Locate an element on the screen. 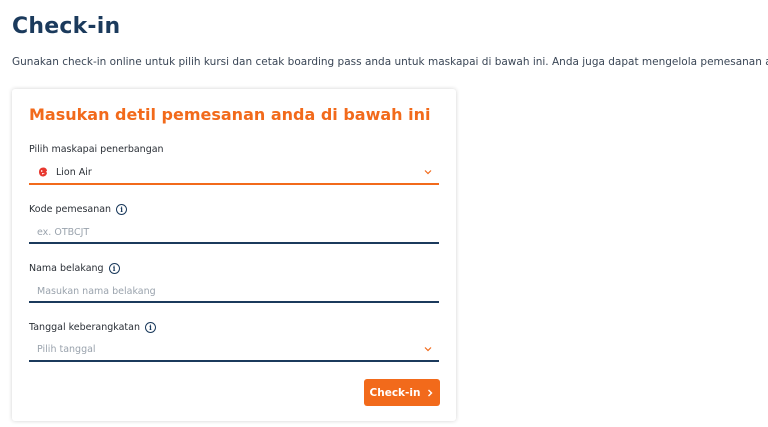  last-name-input is located at coordinates (227, 291).